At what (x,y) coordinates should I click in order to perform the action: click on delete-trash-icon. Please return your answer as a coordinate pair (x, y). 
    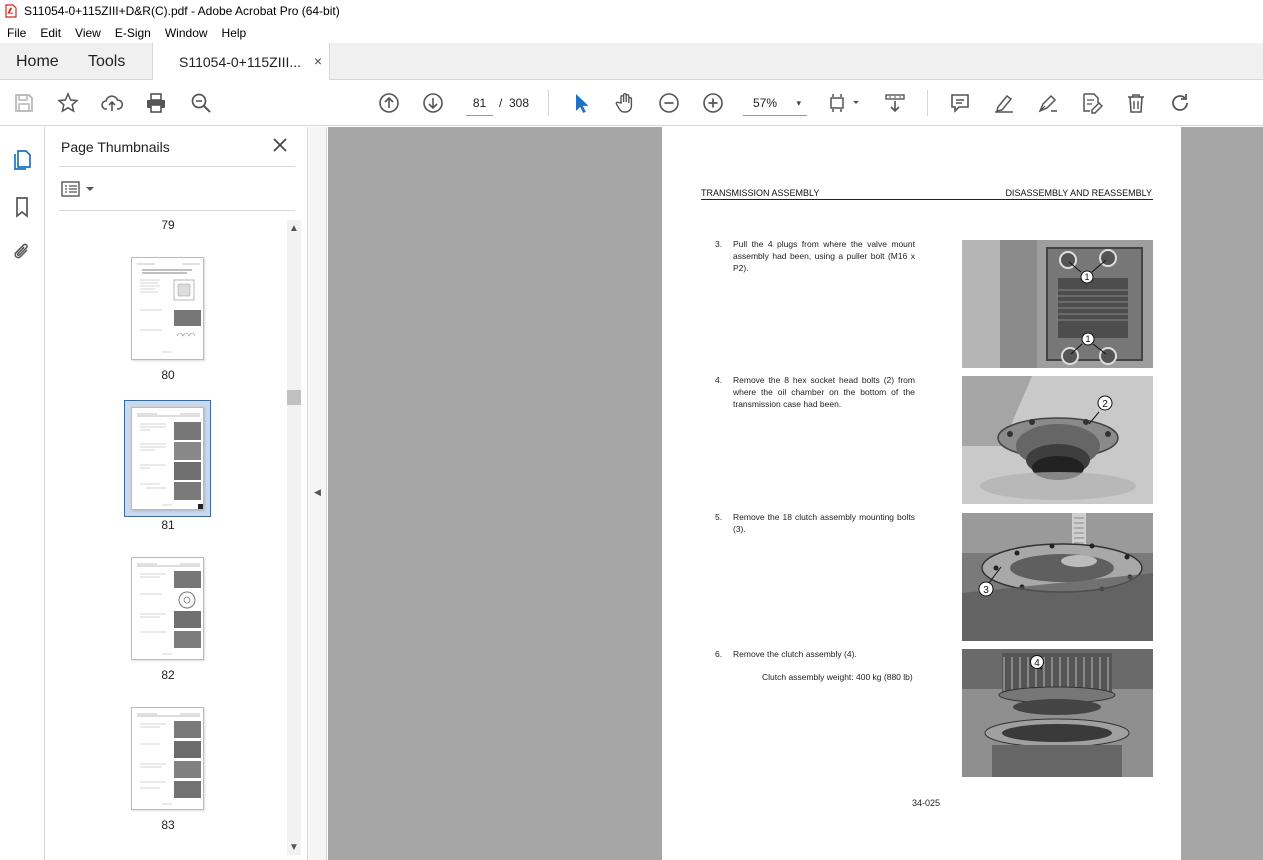
    Looking at the image, I should click on (1136, 103).